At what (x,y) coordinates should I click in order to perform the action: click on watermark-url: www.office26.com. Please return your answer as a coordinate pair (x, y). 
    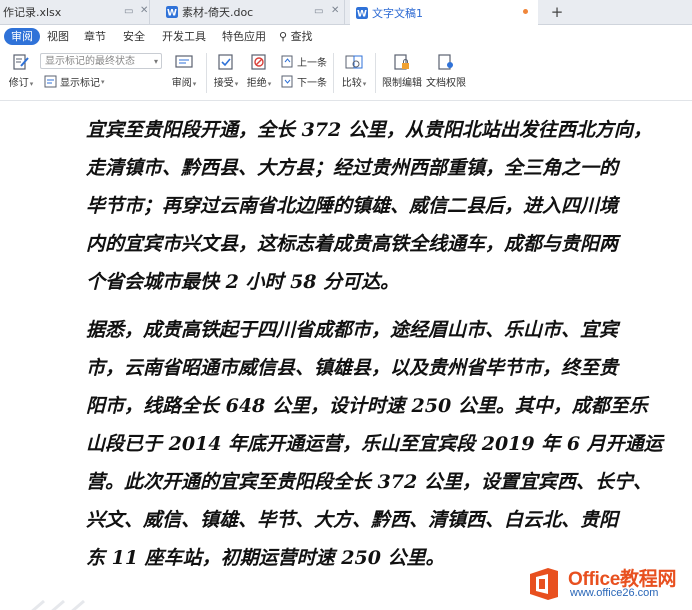
    Looking at the image, I should click on (614, 593).